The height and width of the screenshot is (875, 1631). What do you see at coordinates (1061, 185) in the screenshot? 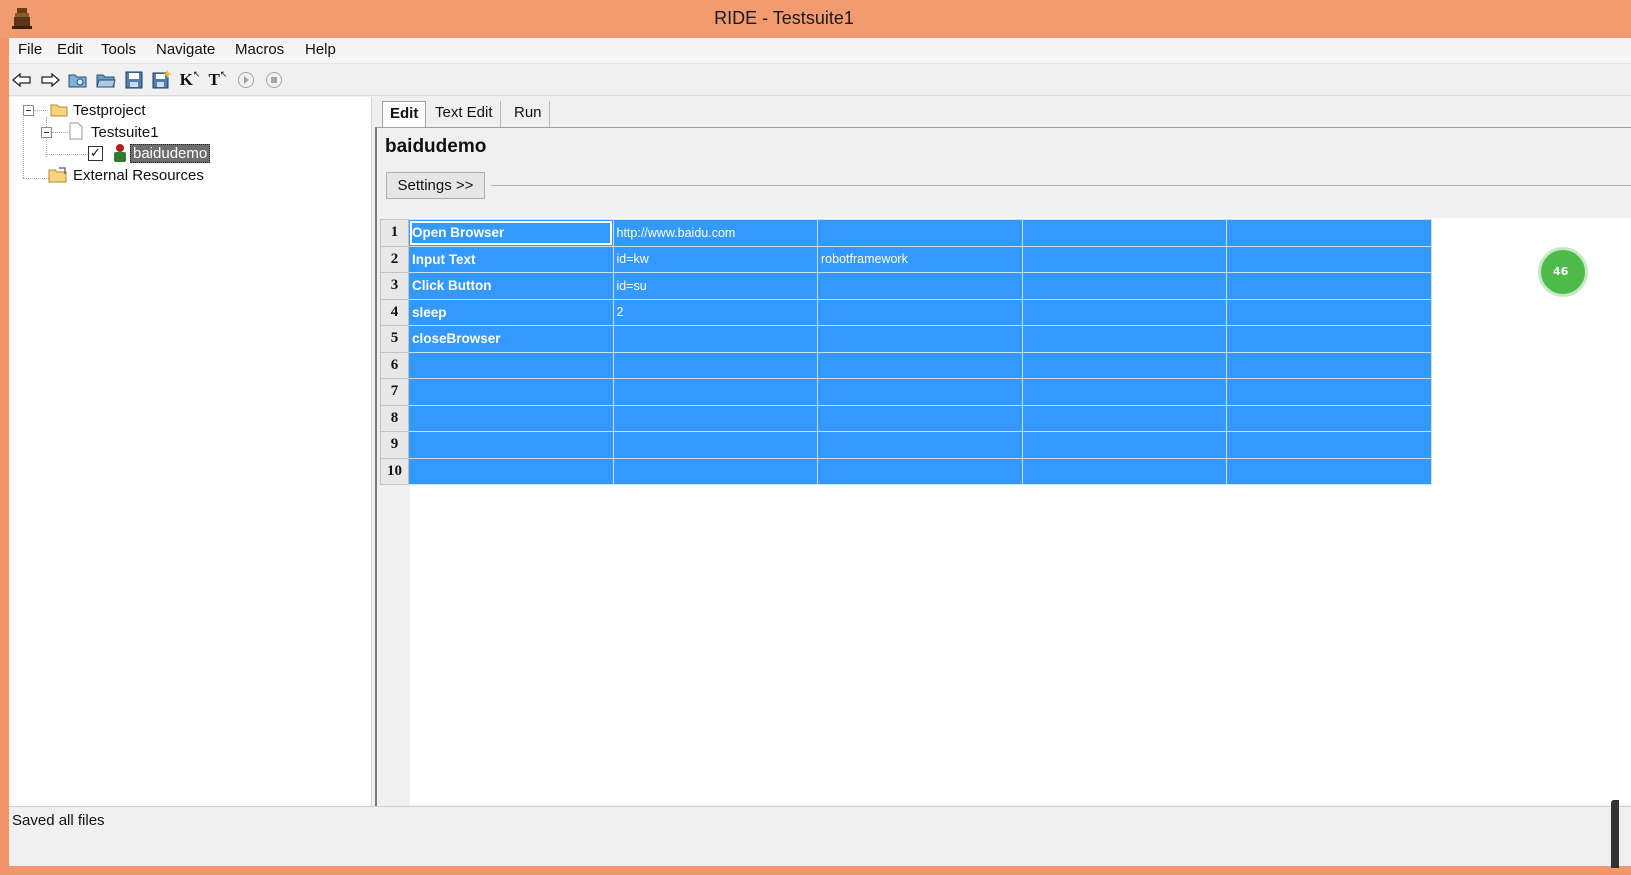
I see `settings-divider` at bounding box center [1061, 185].